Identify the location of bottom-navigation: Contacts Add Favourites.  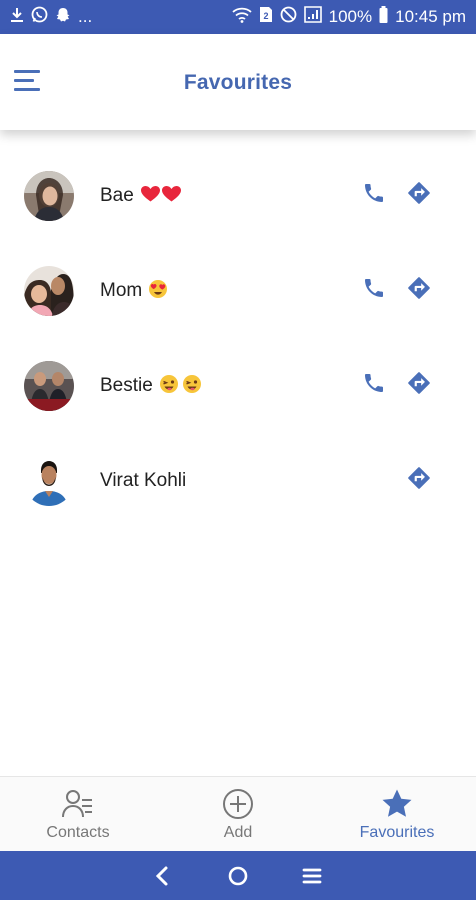
(238, 813).